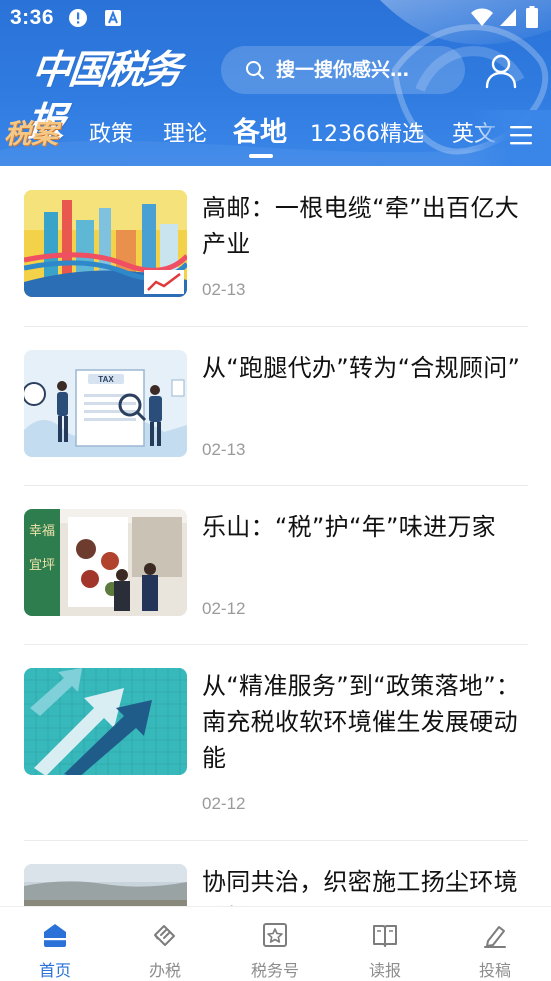 The height and width of the screenshot is (981, 551). Describe the element at coordinates (111, 135) in the screenshot. I see `tab-policy: 政策` at that location.